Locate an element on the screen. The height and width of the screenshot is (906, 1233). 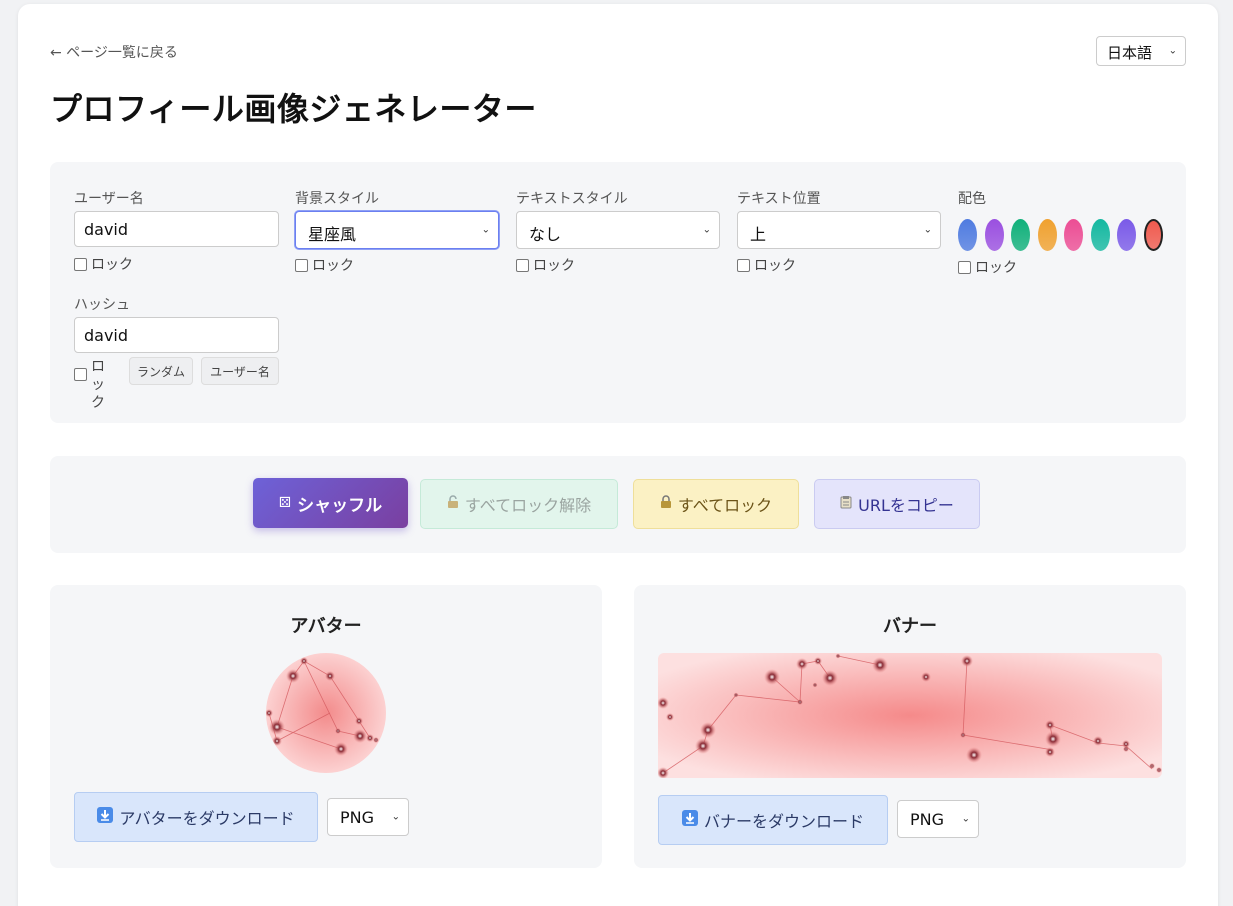
lock-all-label: すべてロック is located at coordinates (725, 505).